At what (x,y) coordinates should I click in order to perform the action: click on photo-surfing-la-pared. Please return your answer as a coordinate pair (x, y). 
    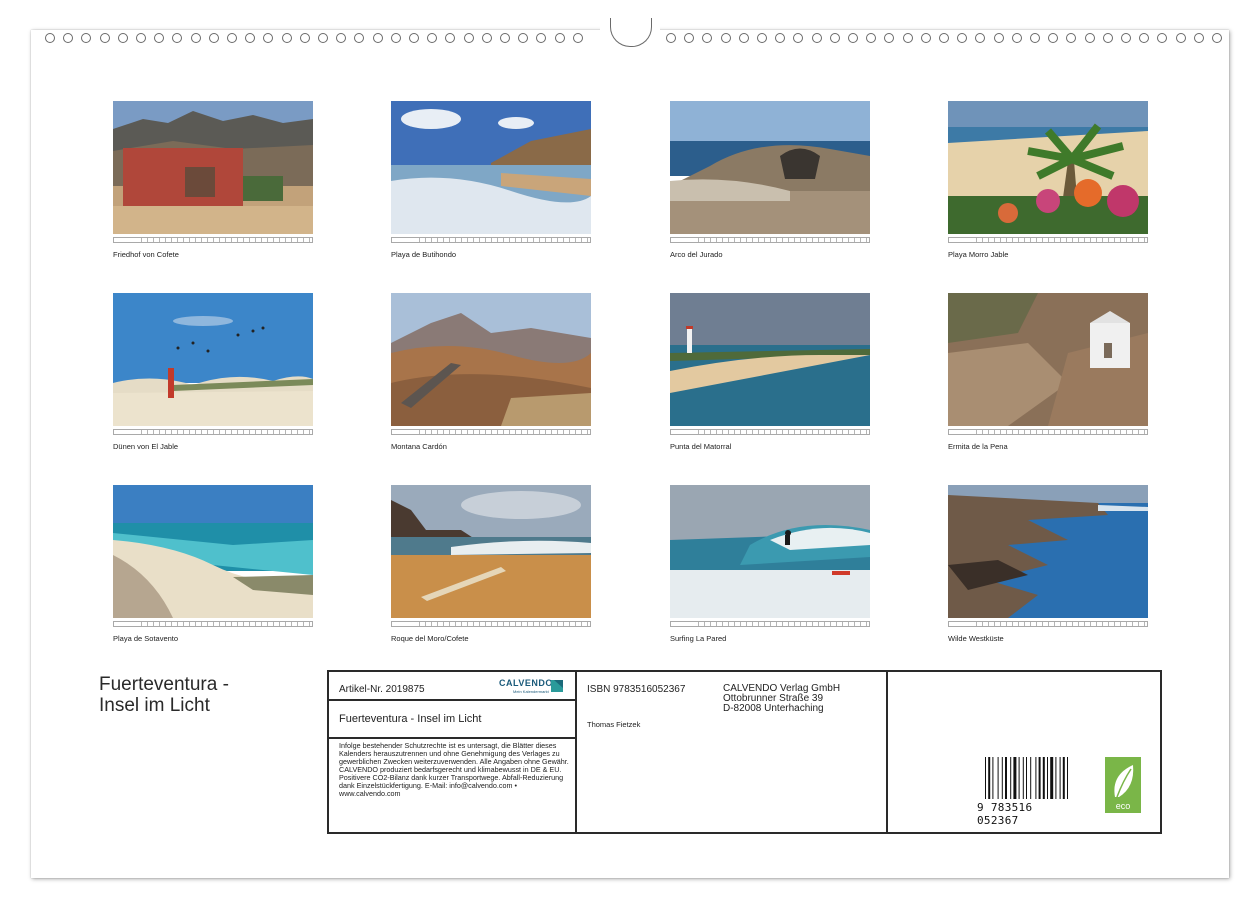
    Looking at the image, I should click on (770, 551).